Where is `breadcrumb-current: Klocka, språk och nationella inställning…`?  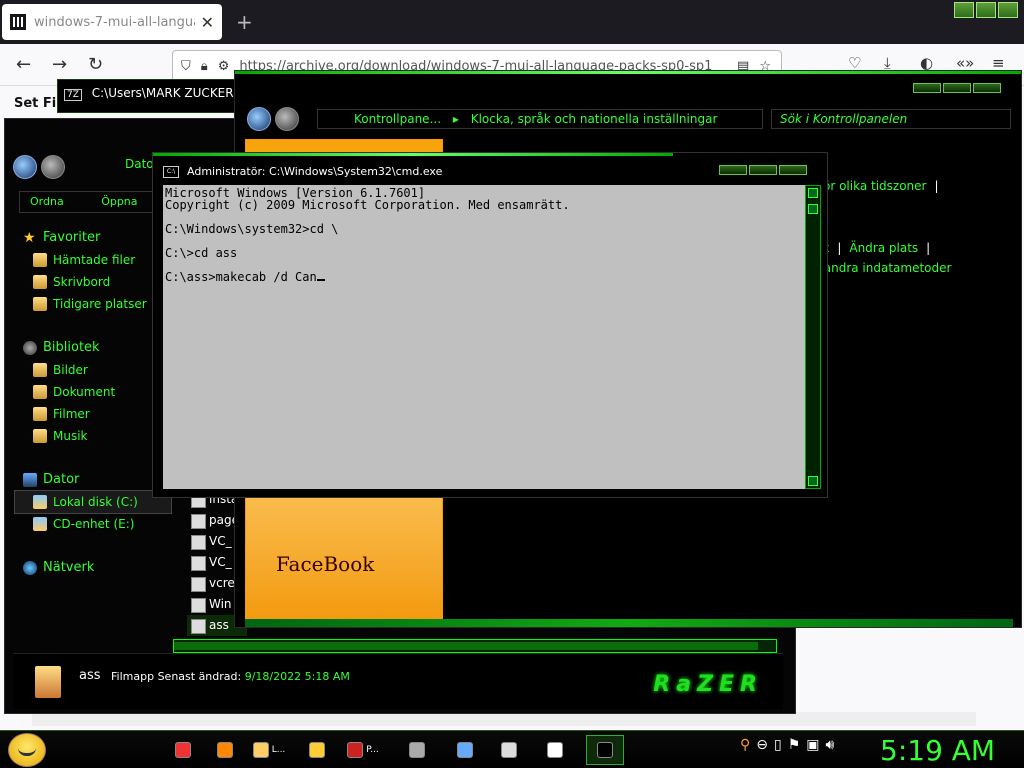
breadcrumb-current: Klocka, språk och nationella inställning… is located at coordinates (594, 119).